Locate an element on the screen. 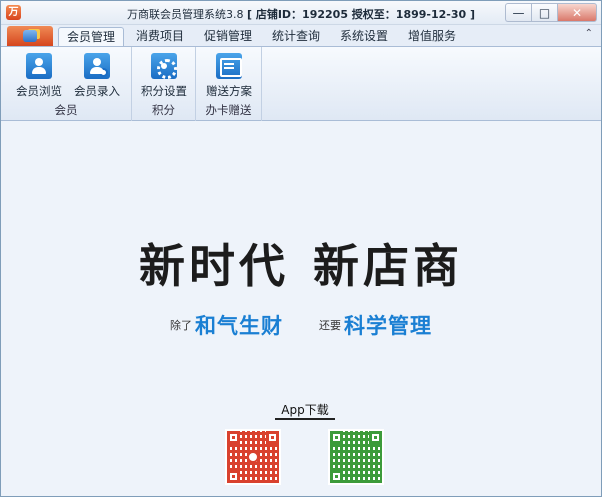 The height and width of the screenshot is (497, 602). maximize-button: □ is located at coordinates (544, 12).